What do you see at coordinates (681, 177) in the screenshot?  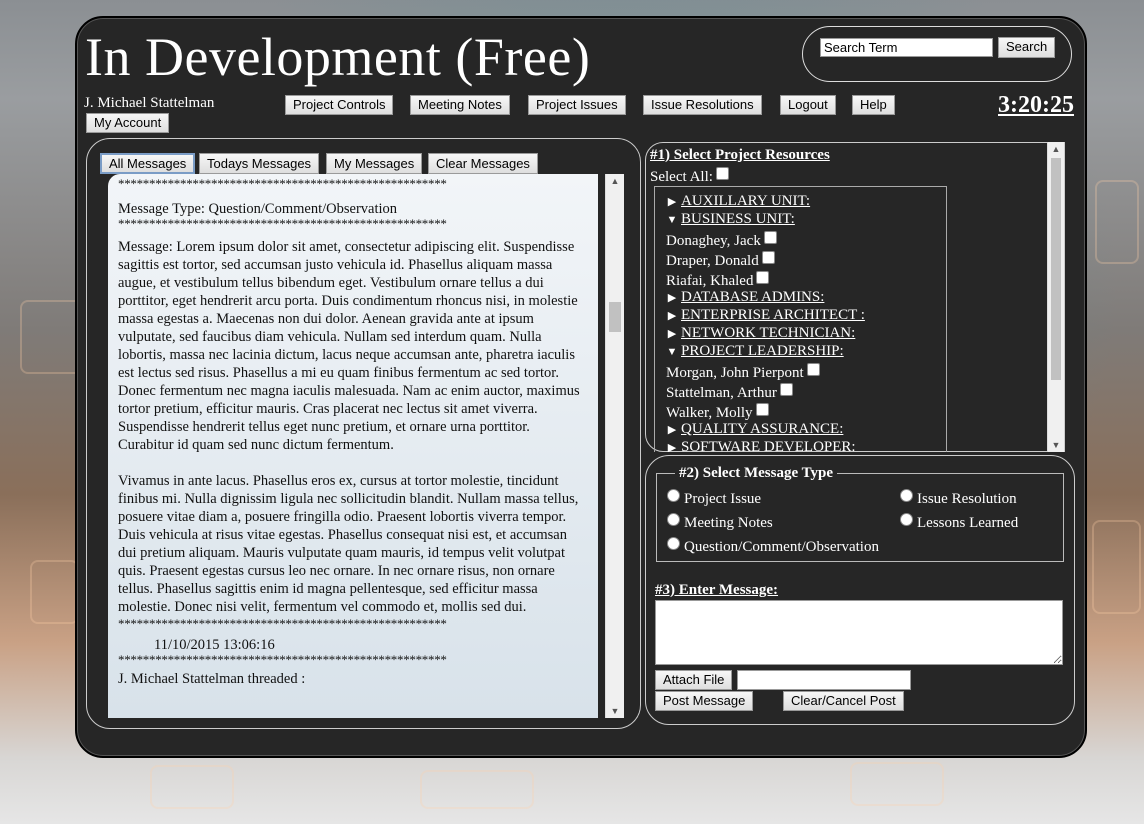 I see `select-all-label: Select All:` at bounding box center [681, 177].